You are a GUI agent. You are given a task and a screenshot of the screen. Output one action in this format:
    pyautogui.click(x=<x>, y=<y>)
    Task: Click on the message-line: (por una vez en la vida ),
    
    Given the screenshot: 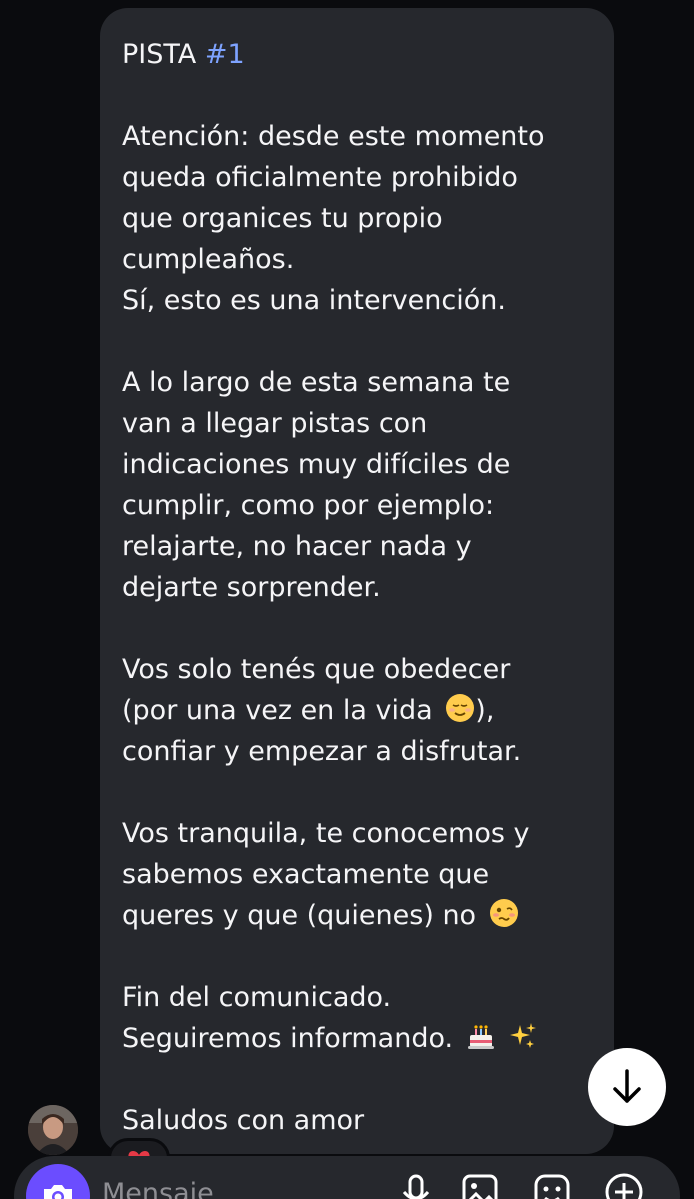 What is the action you would take?
    pyautogui.click(x=358, y=710)
    